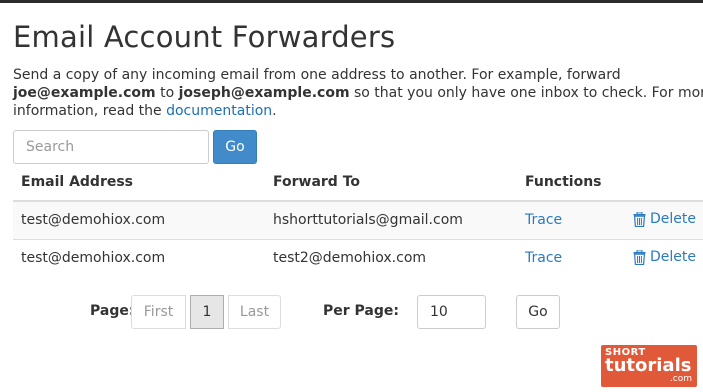  I want to click on per-page-input, so click(451, 312).